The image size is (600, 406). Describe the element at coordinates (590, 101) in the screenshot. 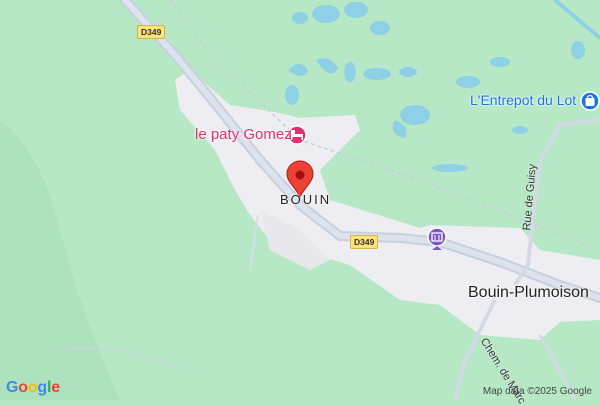

I see `shopping-bag-icon` at that location.